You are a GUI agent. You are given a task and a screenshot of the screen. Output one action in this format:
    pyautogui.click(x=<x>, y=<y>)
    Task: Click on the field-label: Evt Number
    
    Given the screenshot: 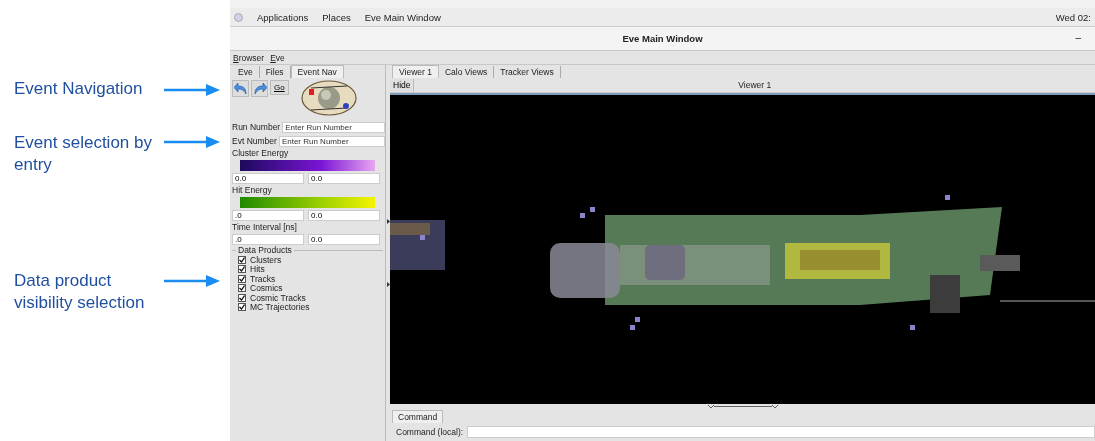 What is the action you would take?
    pyautogui.click(x=254, y=141)
    